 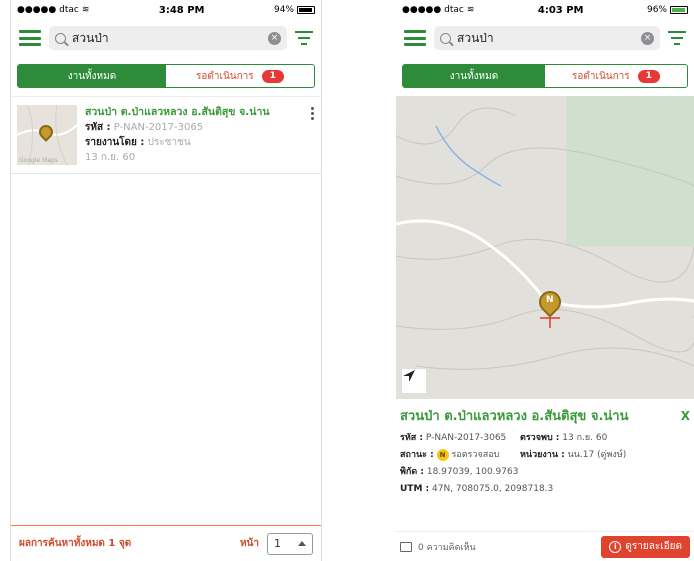 I want to click on results-footer: ผลการค้นหาทั้งหมด 1 จุด หน้า 1, so click(x=166, y=543).